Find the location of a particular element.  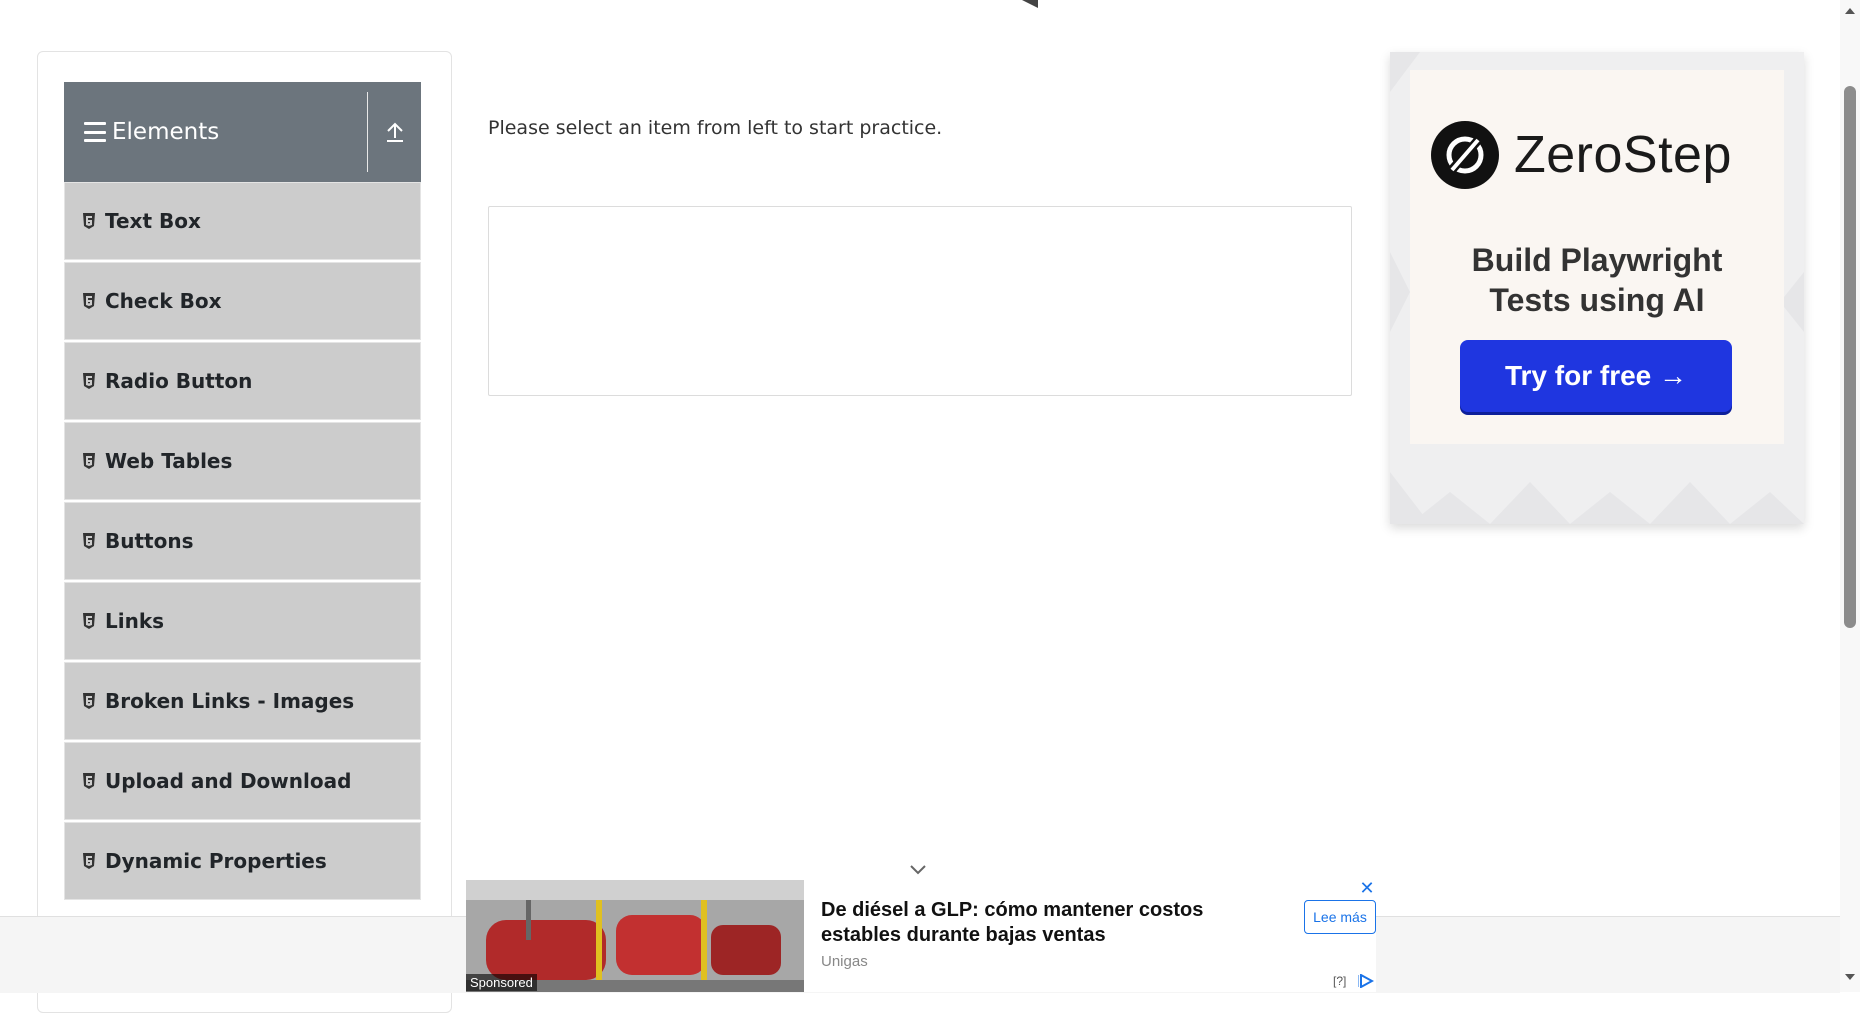

scroll-up-arrow-icon is located at coordinates (1850, 11).